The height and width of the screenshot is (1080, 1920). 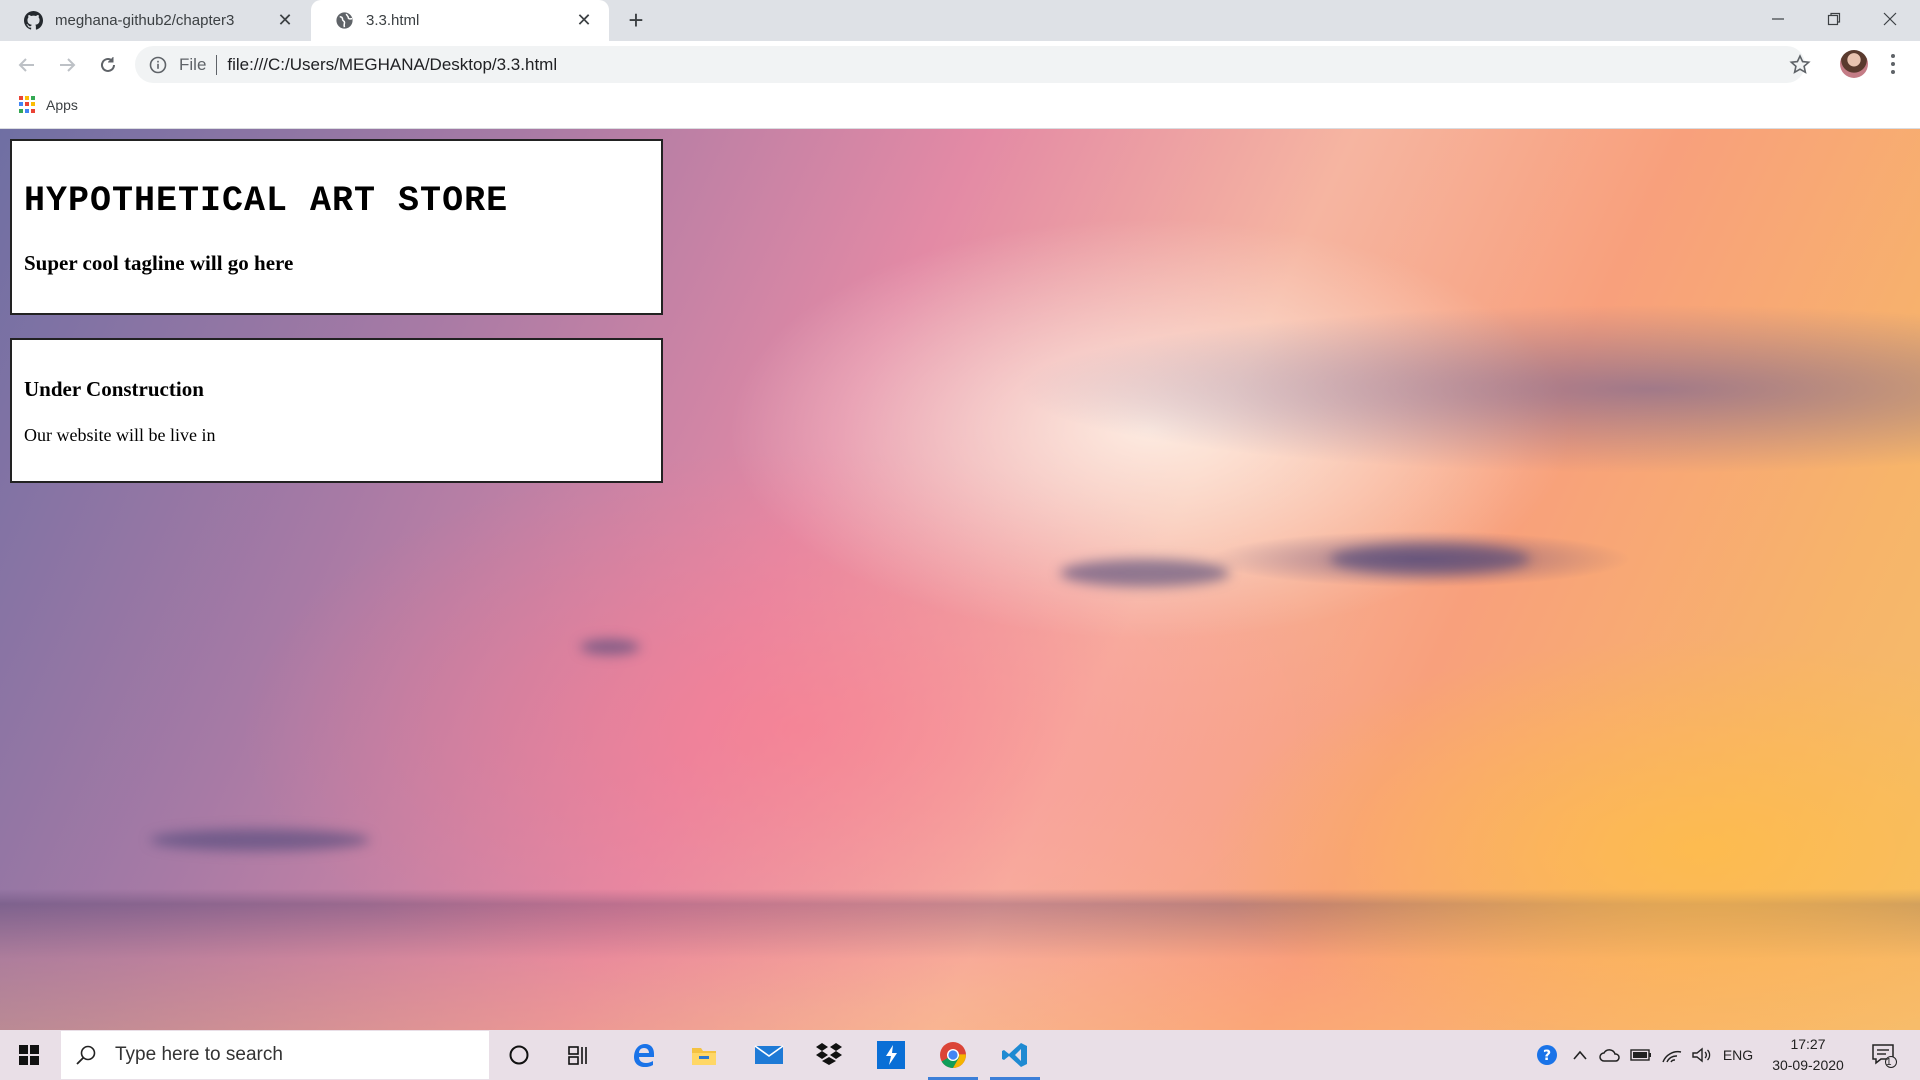 I want to click on cloud-sync-icon, so click(x=1609, y=1055).